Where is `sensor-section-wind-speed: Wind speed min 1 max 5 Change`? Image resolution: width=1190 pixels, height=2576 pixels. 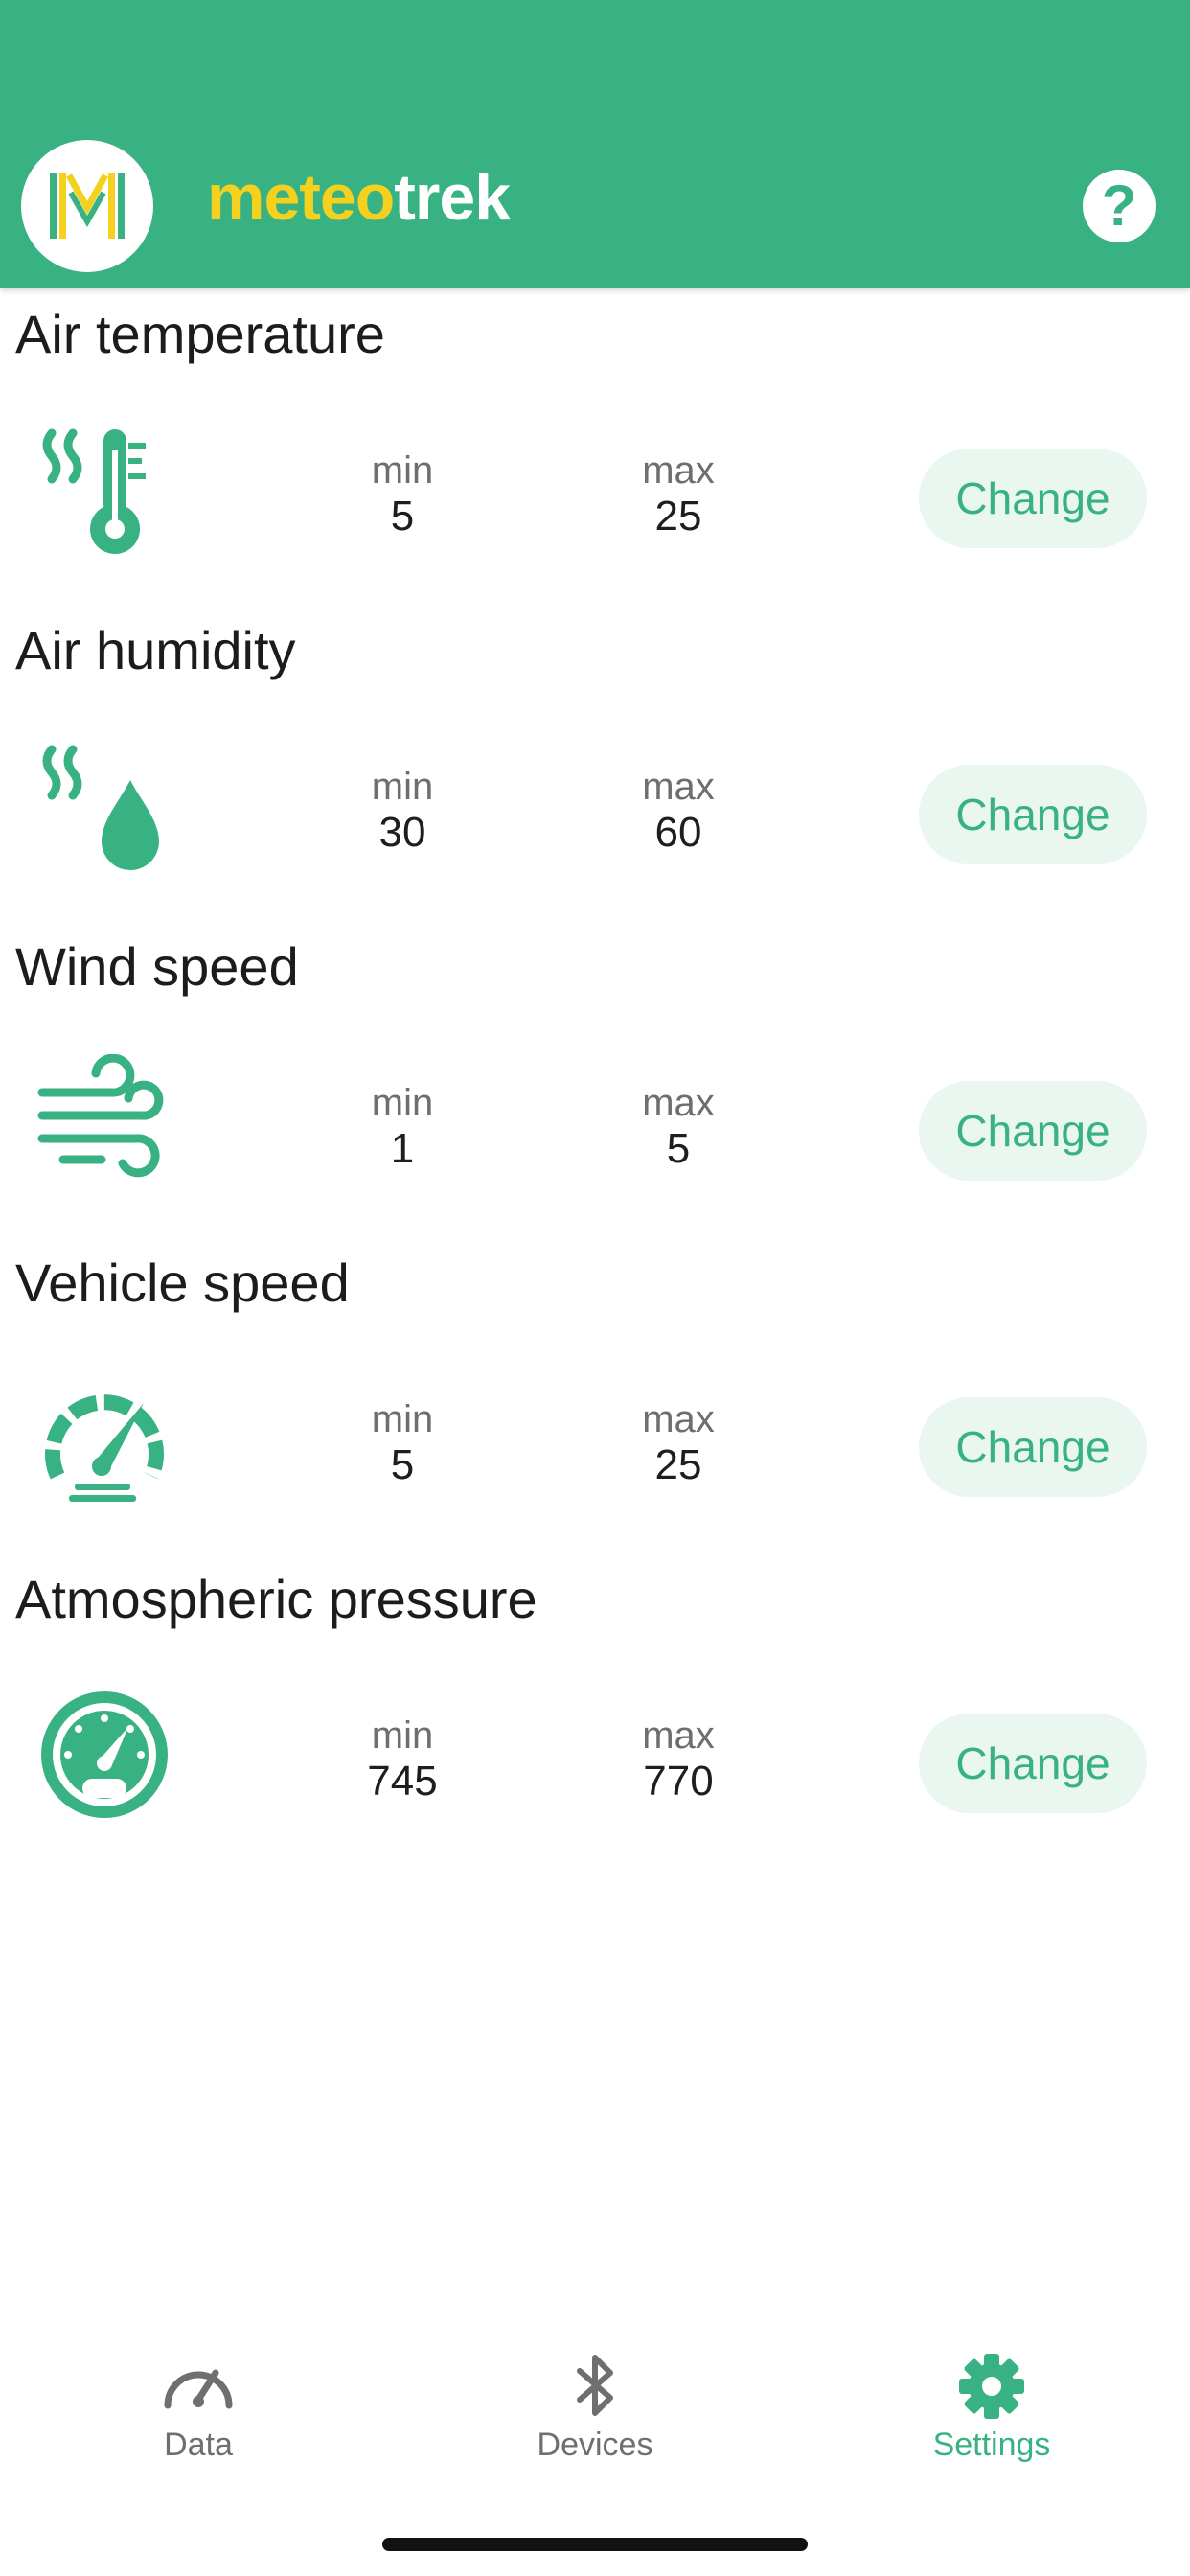
sensor-section-wind-speed: Wind speed min 1 max 5 Change is located at coordinates (595, 1078).